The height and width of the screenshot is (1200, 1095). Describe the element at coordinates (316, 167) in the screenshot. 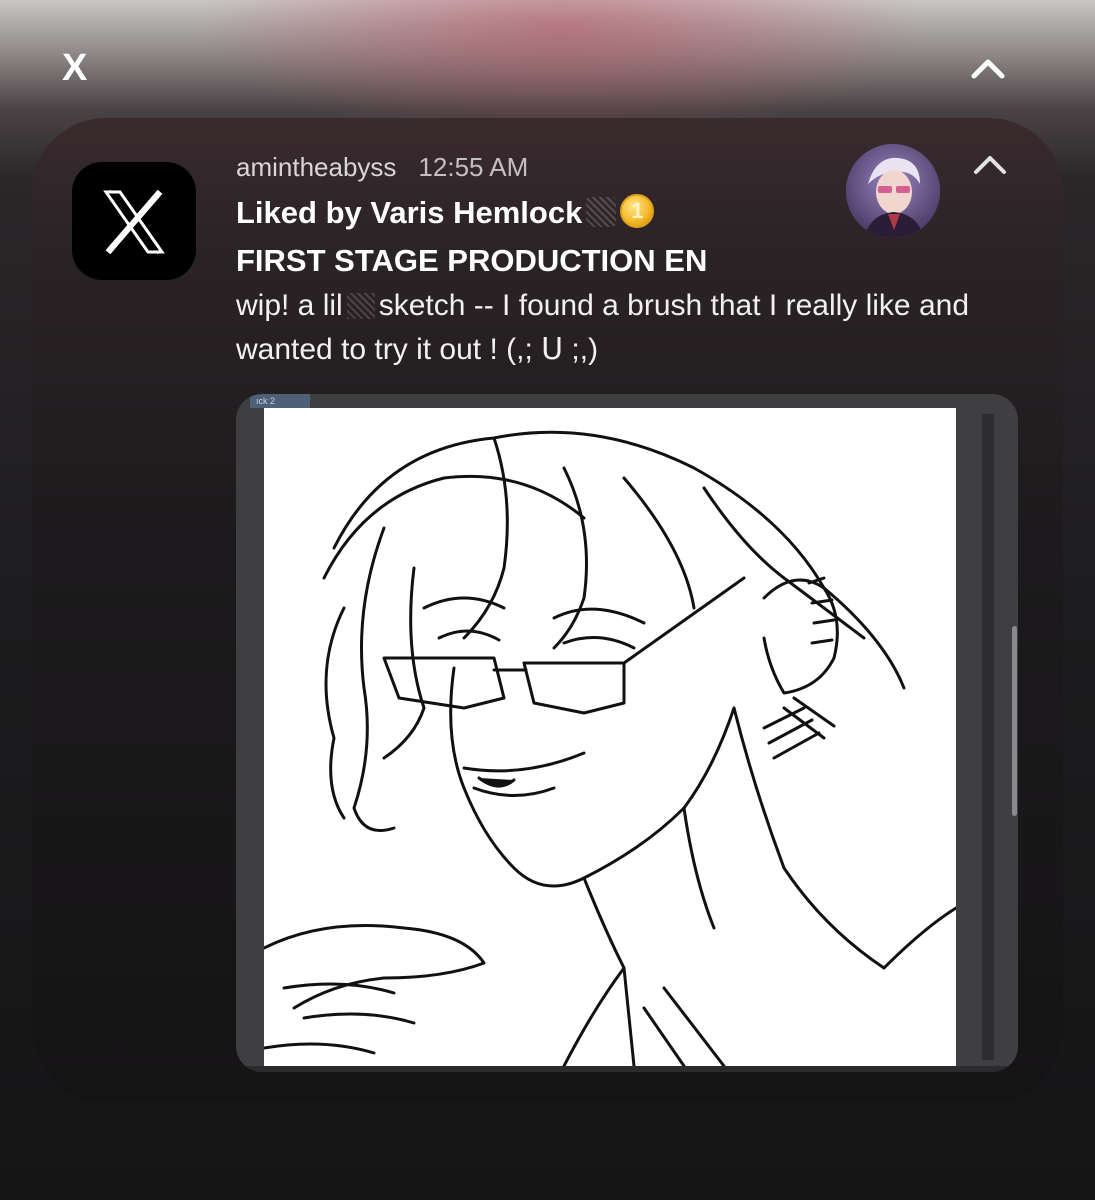

I see `username: amintheabyss` at that location.